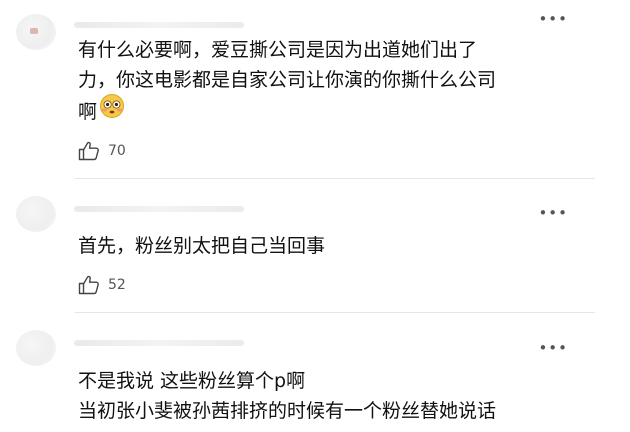  I want to click on flushed-face-icon, so click(112, 110).